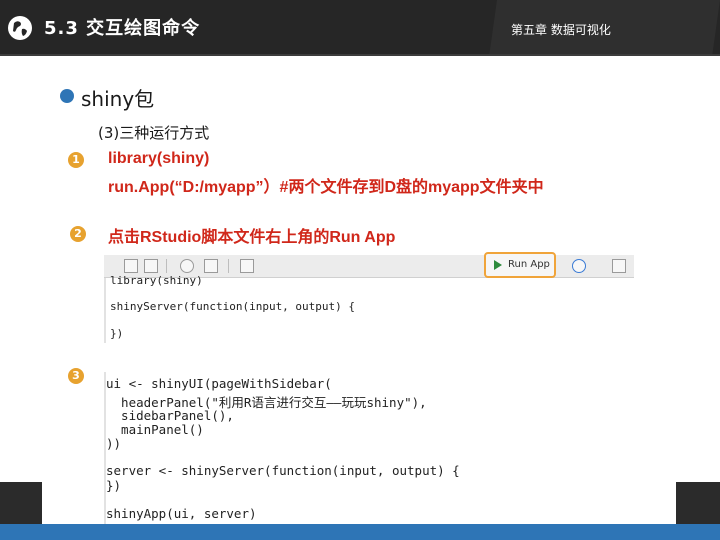  Describe the element at coordinates (211, 266) in the screenshot. I see `wand-icon` at that location.